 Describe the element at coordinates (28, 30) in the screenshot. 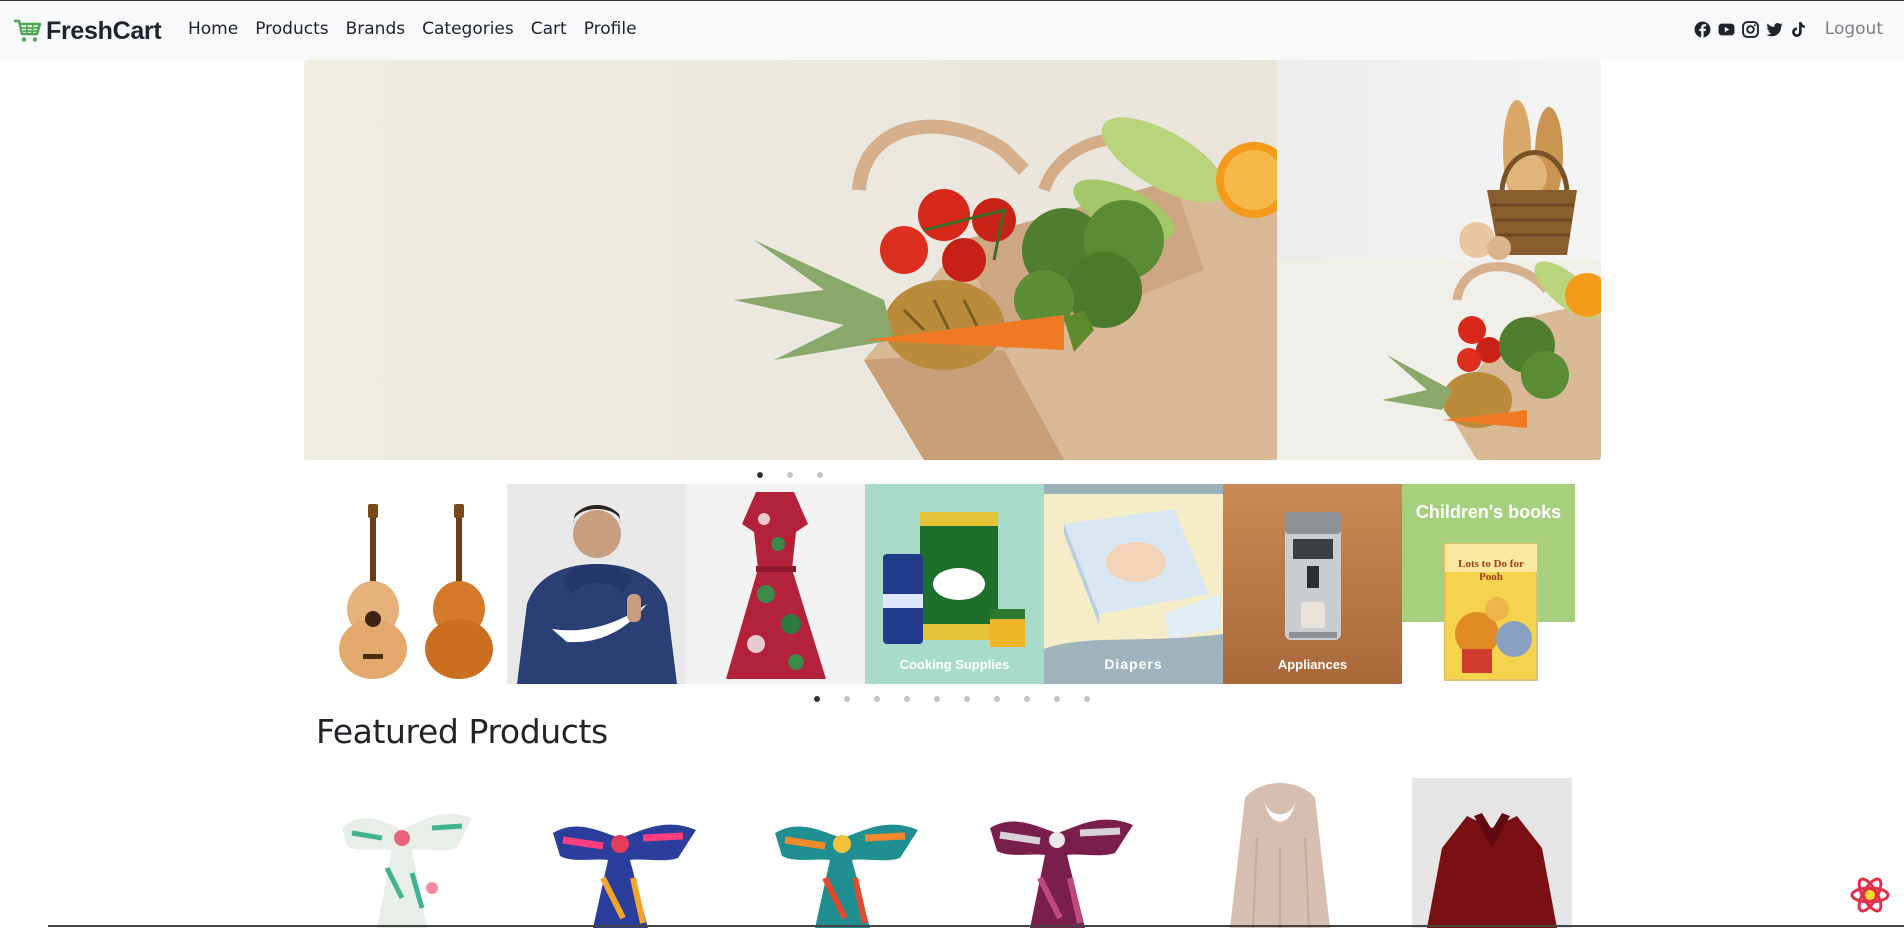

I see `cart-icon` at that location.